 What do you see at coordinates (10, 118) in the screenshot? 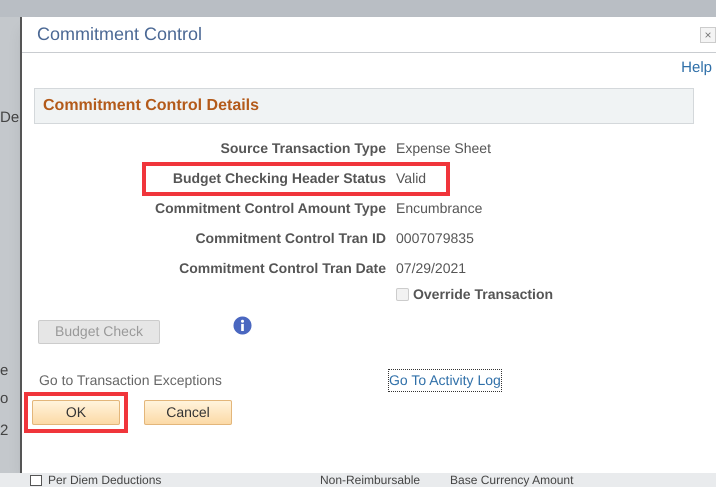
I see `background-text: De` at bounding box center [10, 118].